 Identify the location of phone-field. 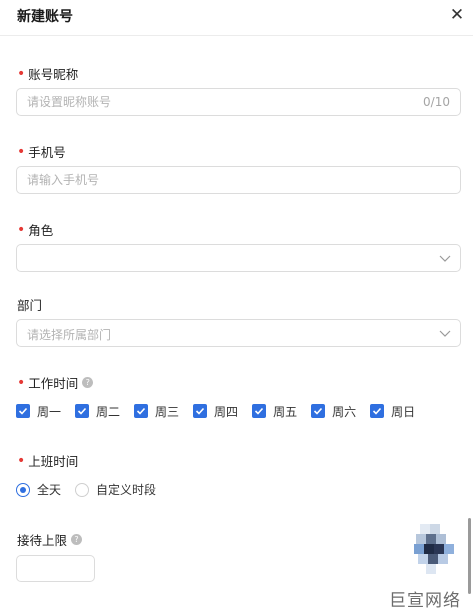
(238, 180).